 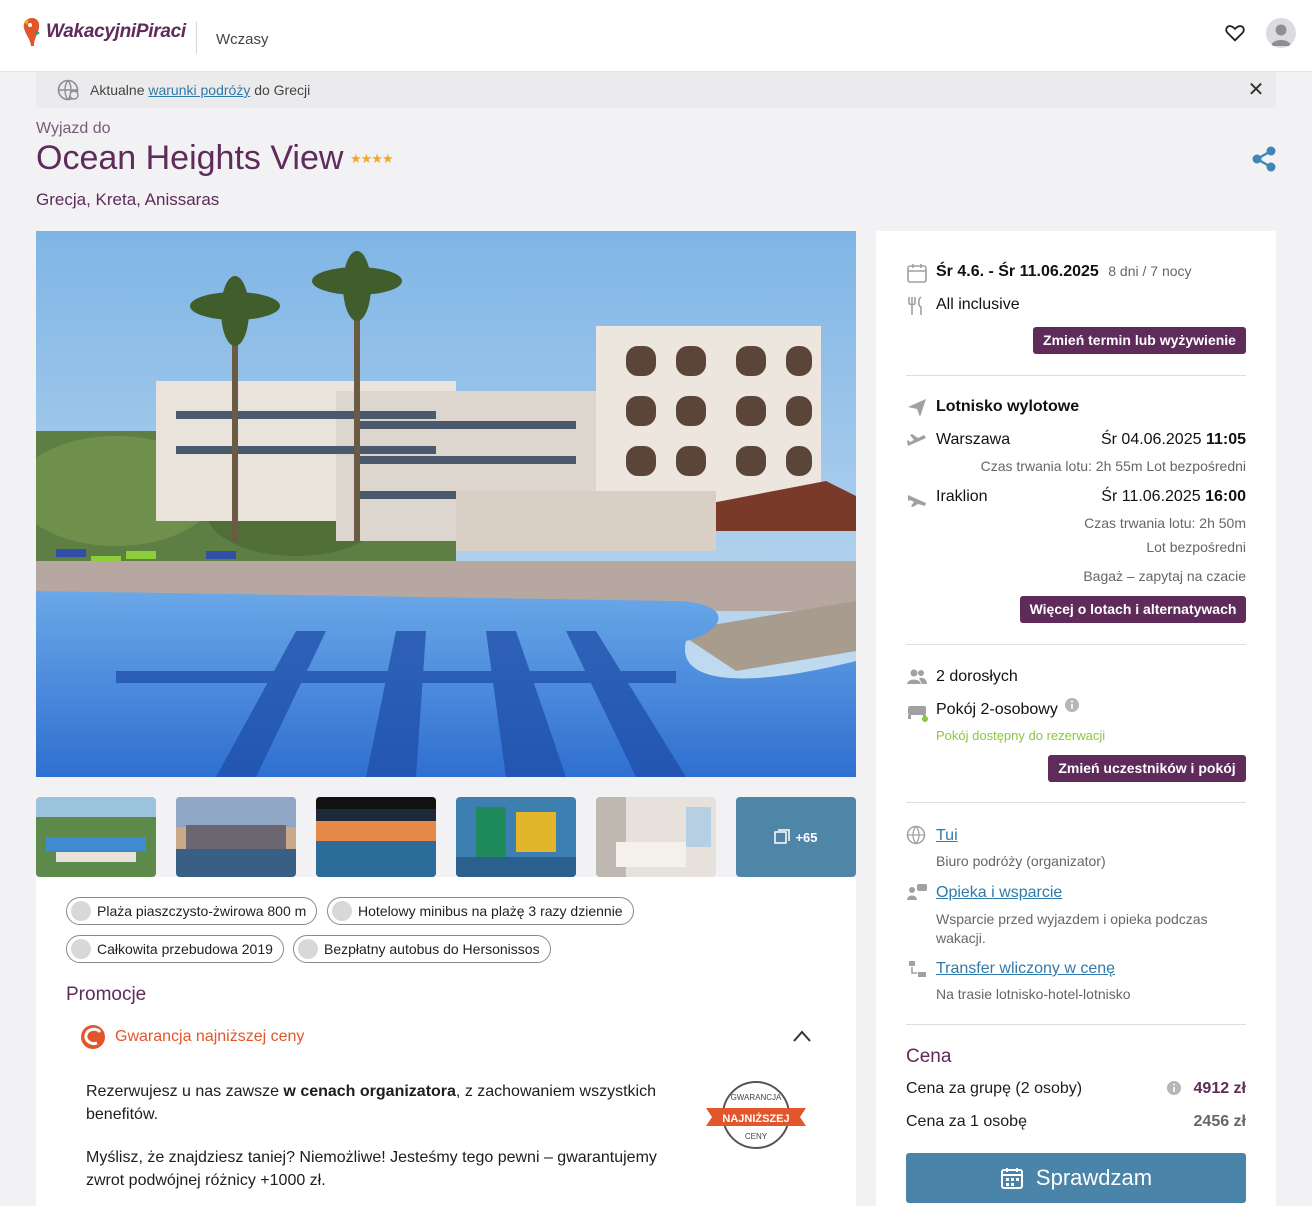 What do you see at coordinates (1147, 768) in the screenshot?
I see `change-participants-button: Zmień uczestników i pokój` at bounding box center [1147, 768].